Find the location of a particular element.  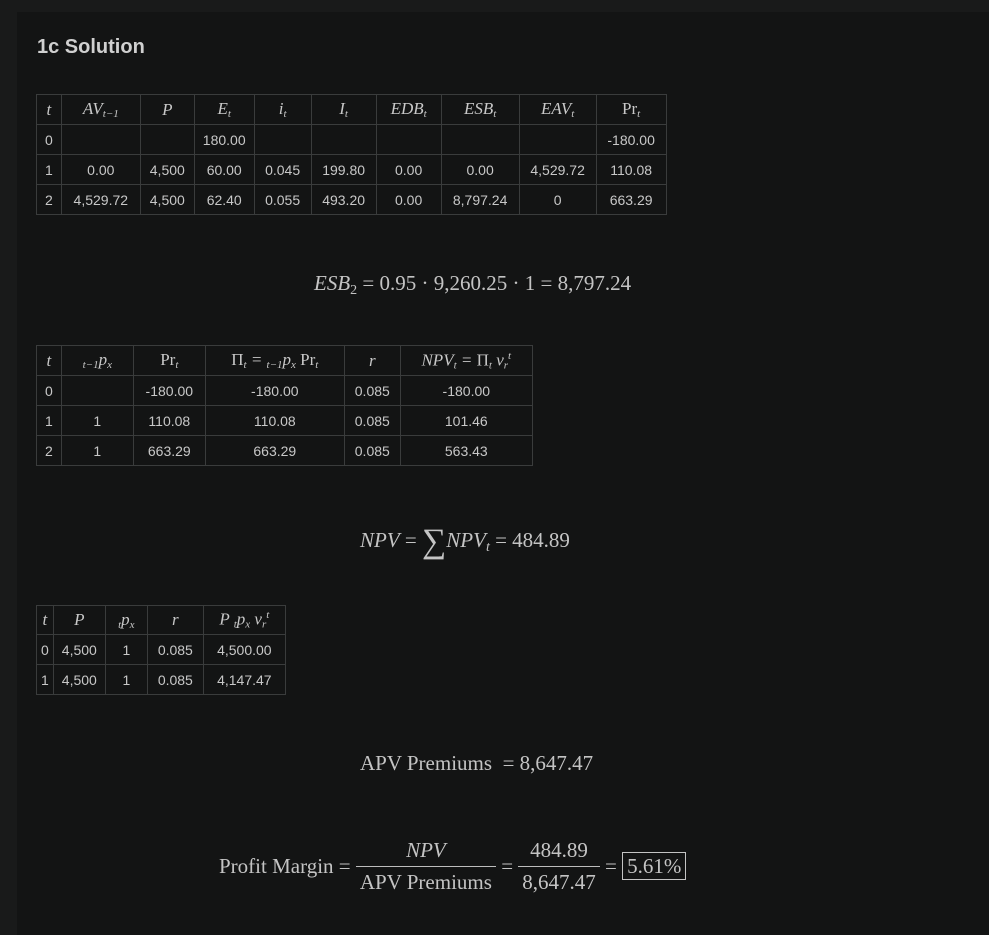

table-cell: 180.00 is located at coordinates (224, 139).